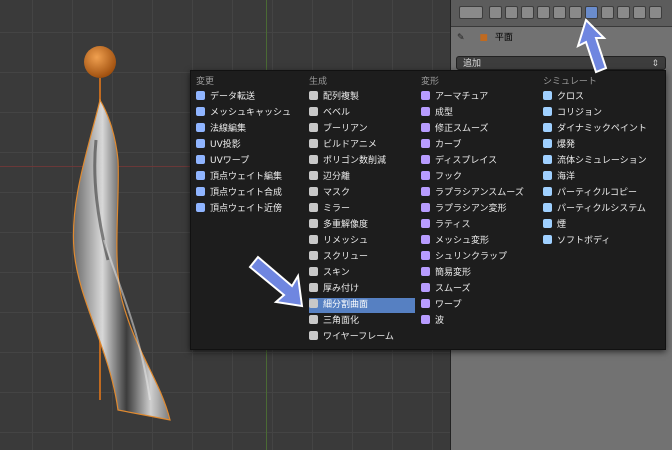 The width and height of the screenshot is (672, 450). Describe the element at coordinates (495, 12) in the screenshot. I see `render-tab-icon` at that location.